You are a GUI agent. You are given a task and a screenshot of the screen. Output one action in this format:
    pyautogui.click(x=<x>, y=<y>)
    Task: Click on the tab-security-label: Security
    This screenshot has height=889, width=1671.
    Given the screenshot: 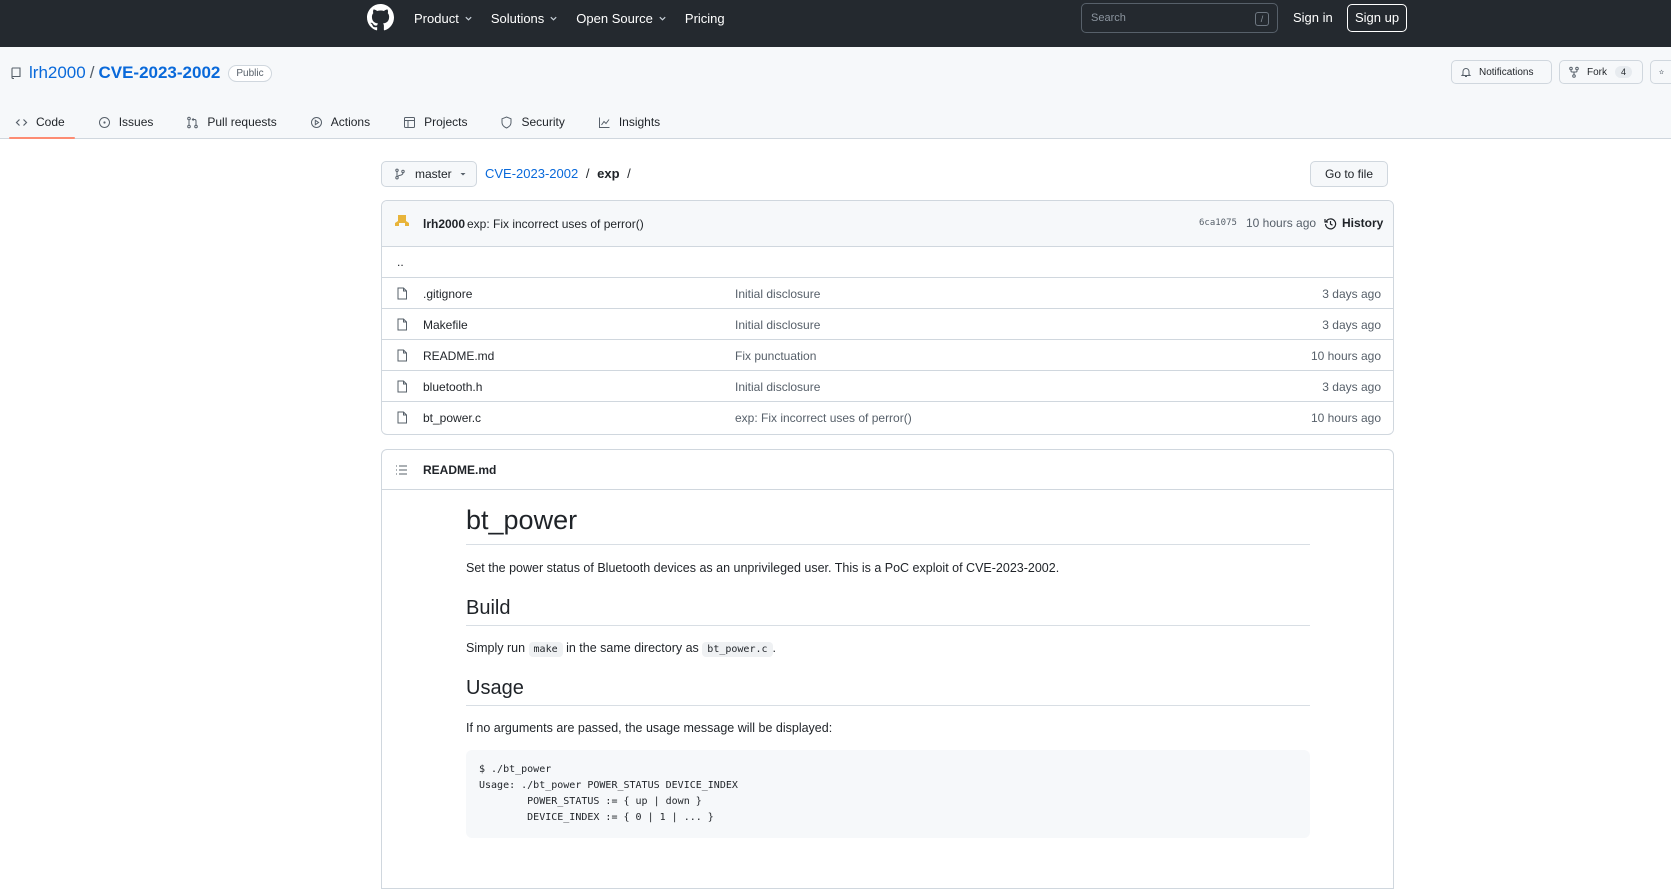 What is the action you would take?
    pyautogui.click(x=543, y=122)
    